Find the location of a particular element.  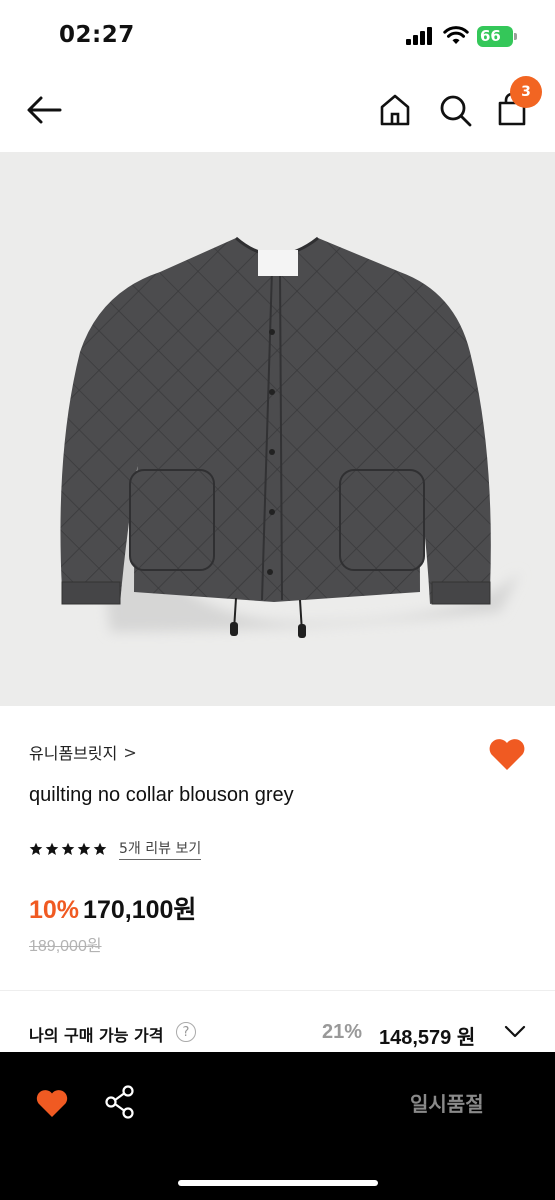

battery-level: 66 is located at coordinates (490, 36).